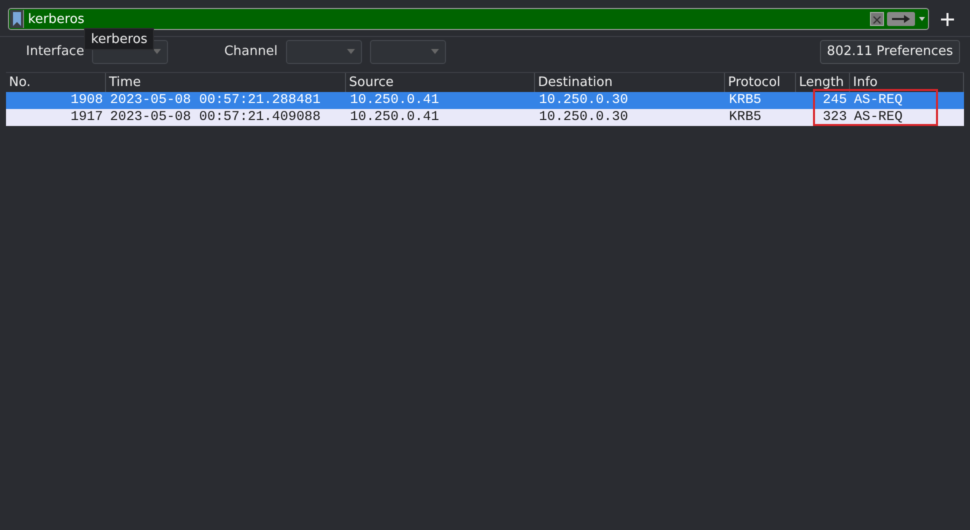 Image resolution: width=970 pixels, height=530 pixels. Describe the element at coordinates (251, 51) in the screenshot. I see `channel-label: Channel` at that location.